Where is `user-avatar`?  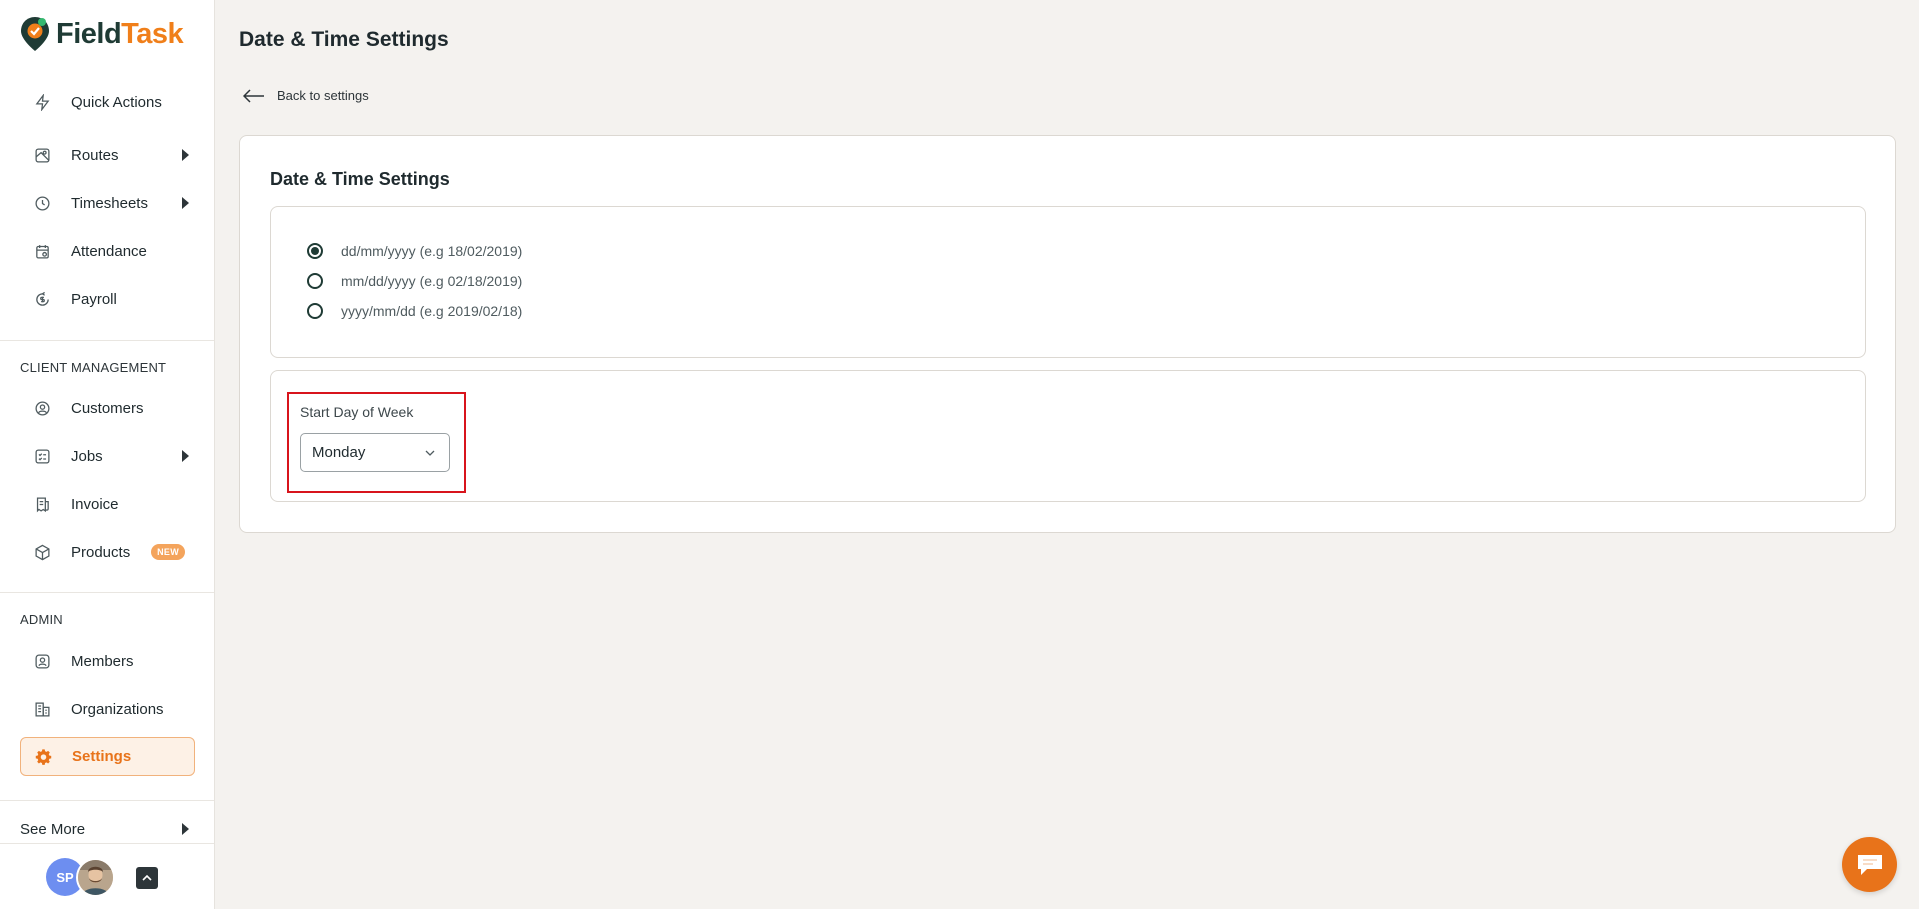
user-avatar is located at coordinates (95, 877).